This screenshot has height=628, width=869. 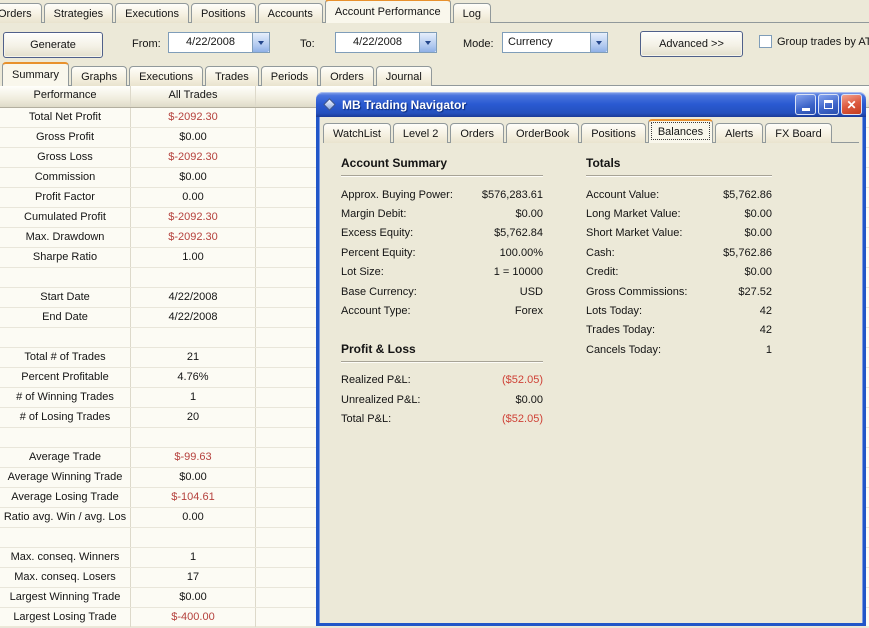 What do you see at coordinates (442, 310) in the screenshot?
I see `stat-row: Account Type: Forex` at bounding box center [442, 310].